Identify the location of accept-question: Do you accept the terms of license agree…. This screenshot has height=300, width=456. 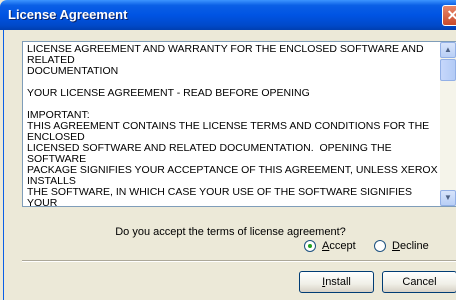
(230, 232).